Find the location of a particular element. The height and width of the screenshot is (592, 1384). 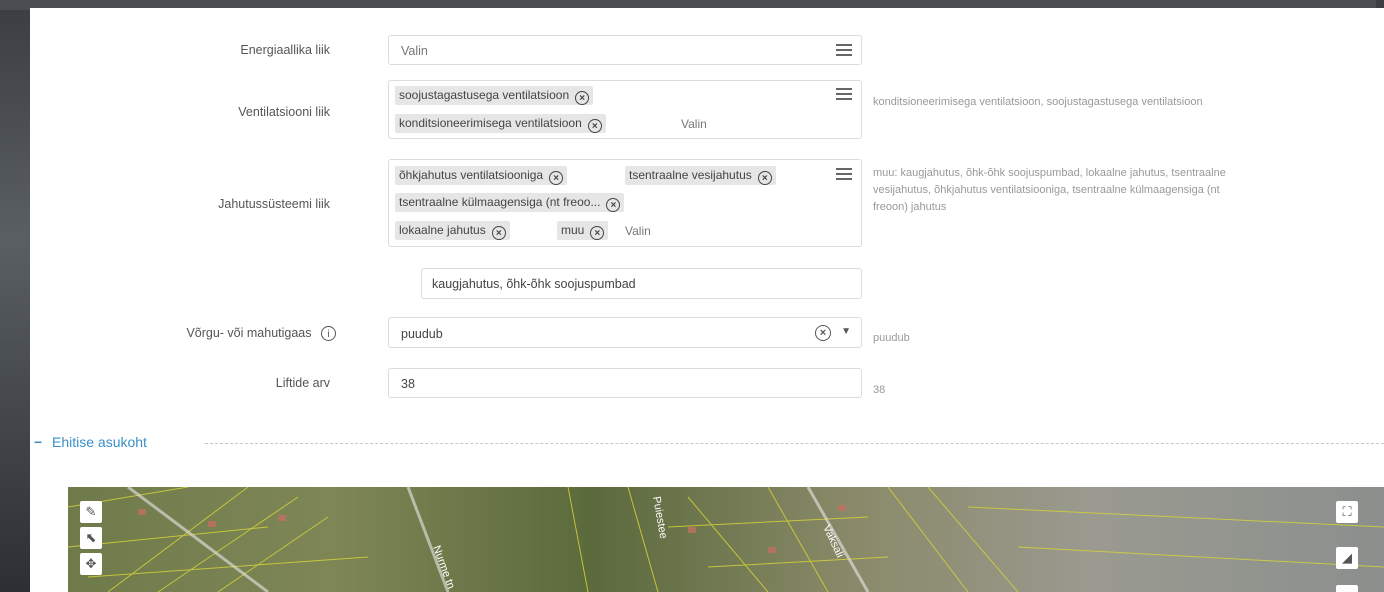

fullscreen-icon: ⛶ is located at coordinates (1347, 512).